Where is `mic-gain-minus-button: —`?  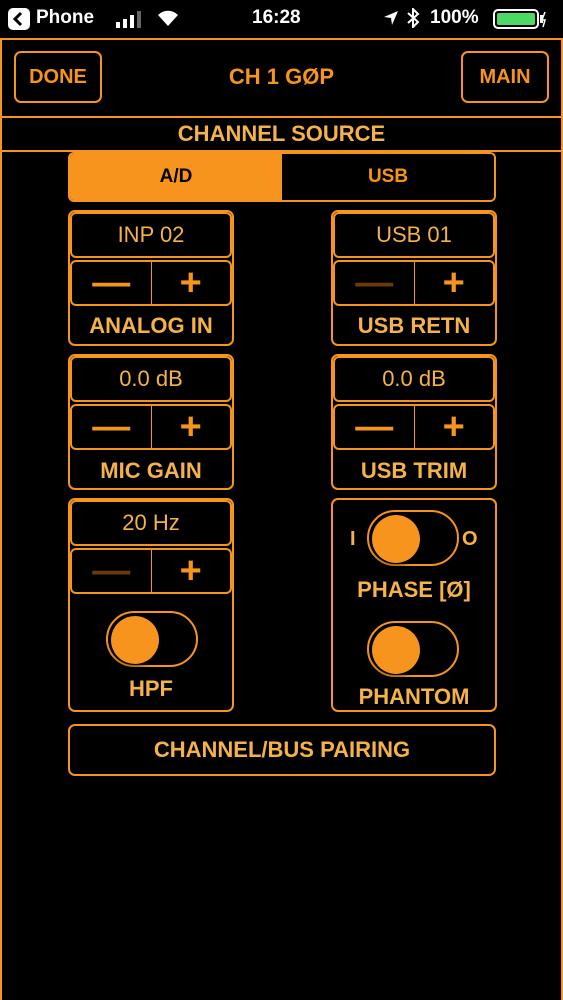 mic-gain-minus-button: — is located at coordinates (111, 427).